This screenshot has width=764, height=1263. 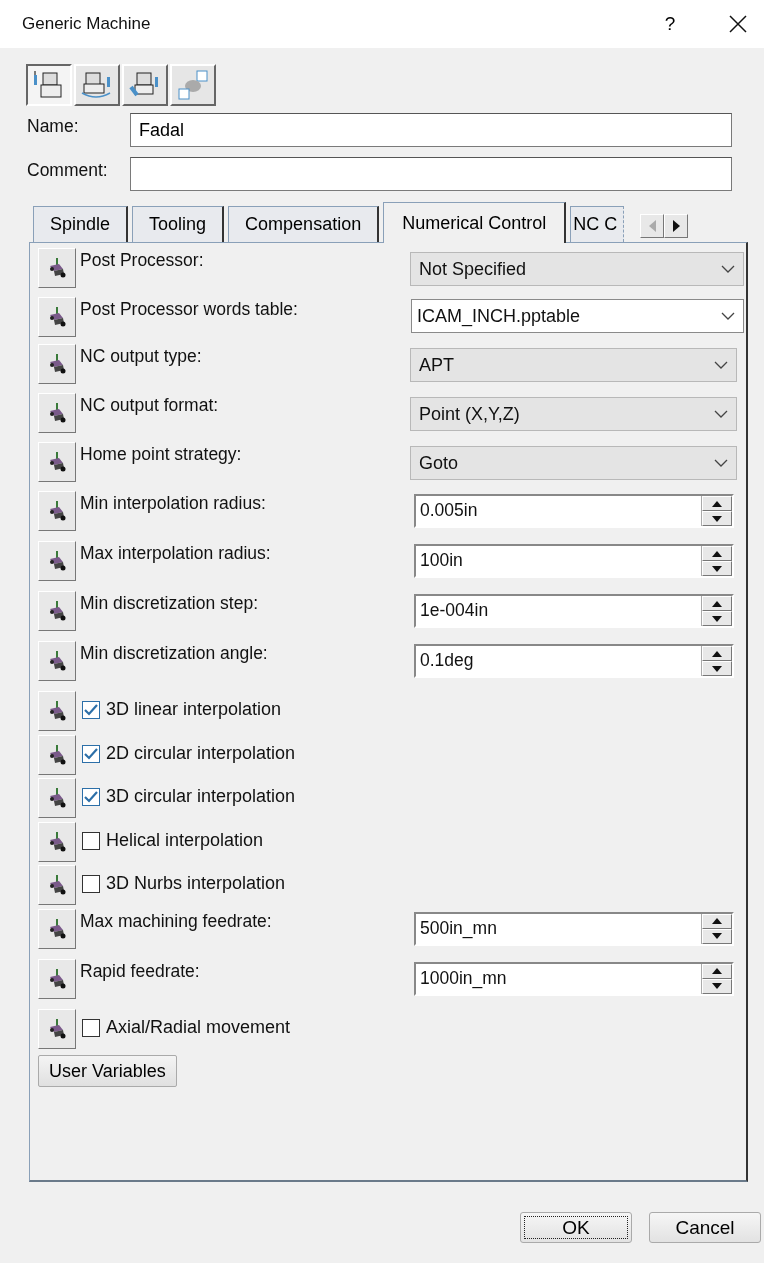 What do you see at coordinates (175, 553) in the screenshot?
I see `setting-label: Max interpolation radius:` at bounding box center [175, 553].